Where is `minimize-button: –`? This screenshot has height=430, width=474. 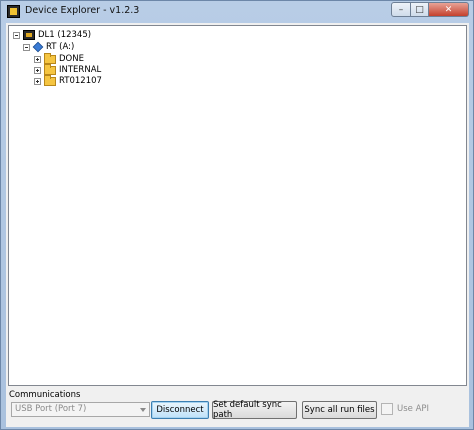
minimize-button: – is located at coordinates (401, 9).